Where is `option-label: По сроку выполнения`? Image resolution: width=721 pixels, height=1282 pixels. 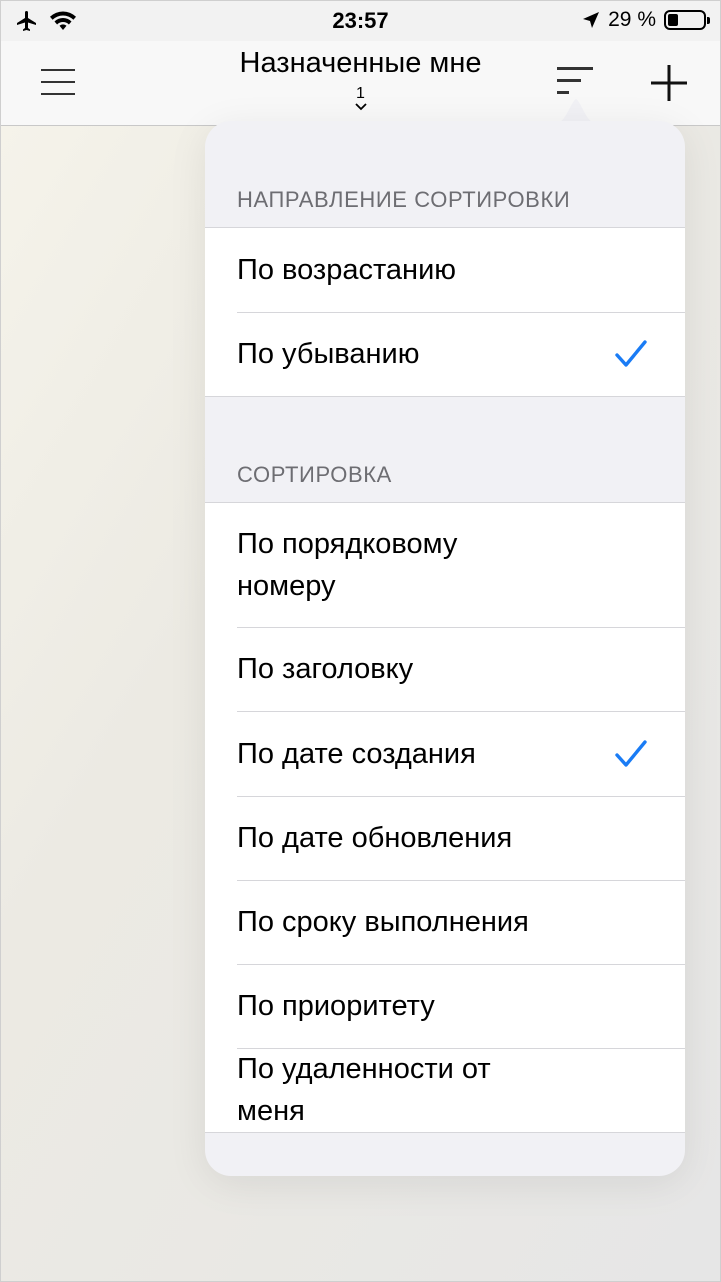
option-label: По сроку выполнения is located at coordinates (383, 922).